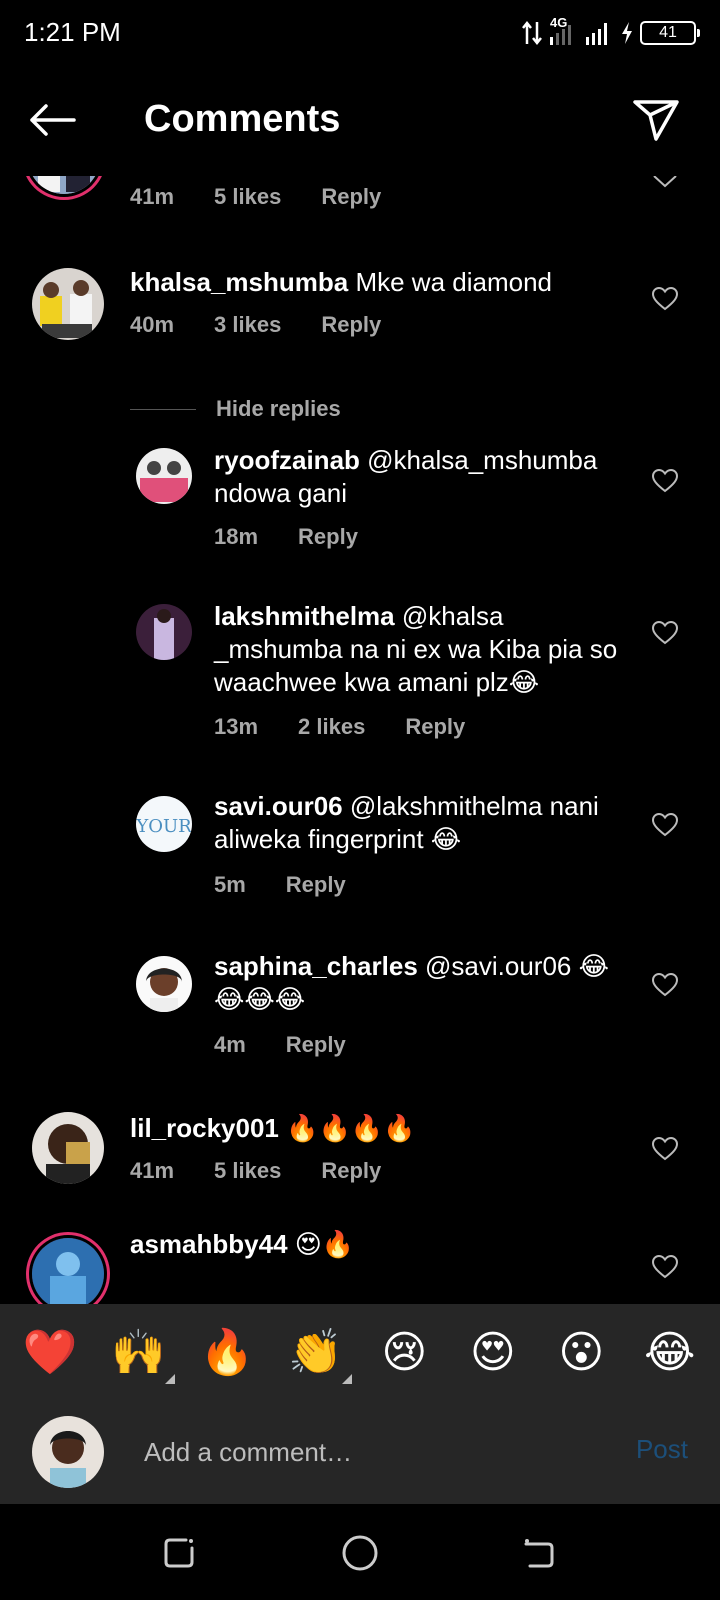  What do you see at coordinates (665, 182) in the screenshot?
I see `chevron-down-icon` at bounding box center [665, 182].